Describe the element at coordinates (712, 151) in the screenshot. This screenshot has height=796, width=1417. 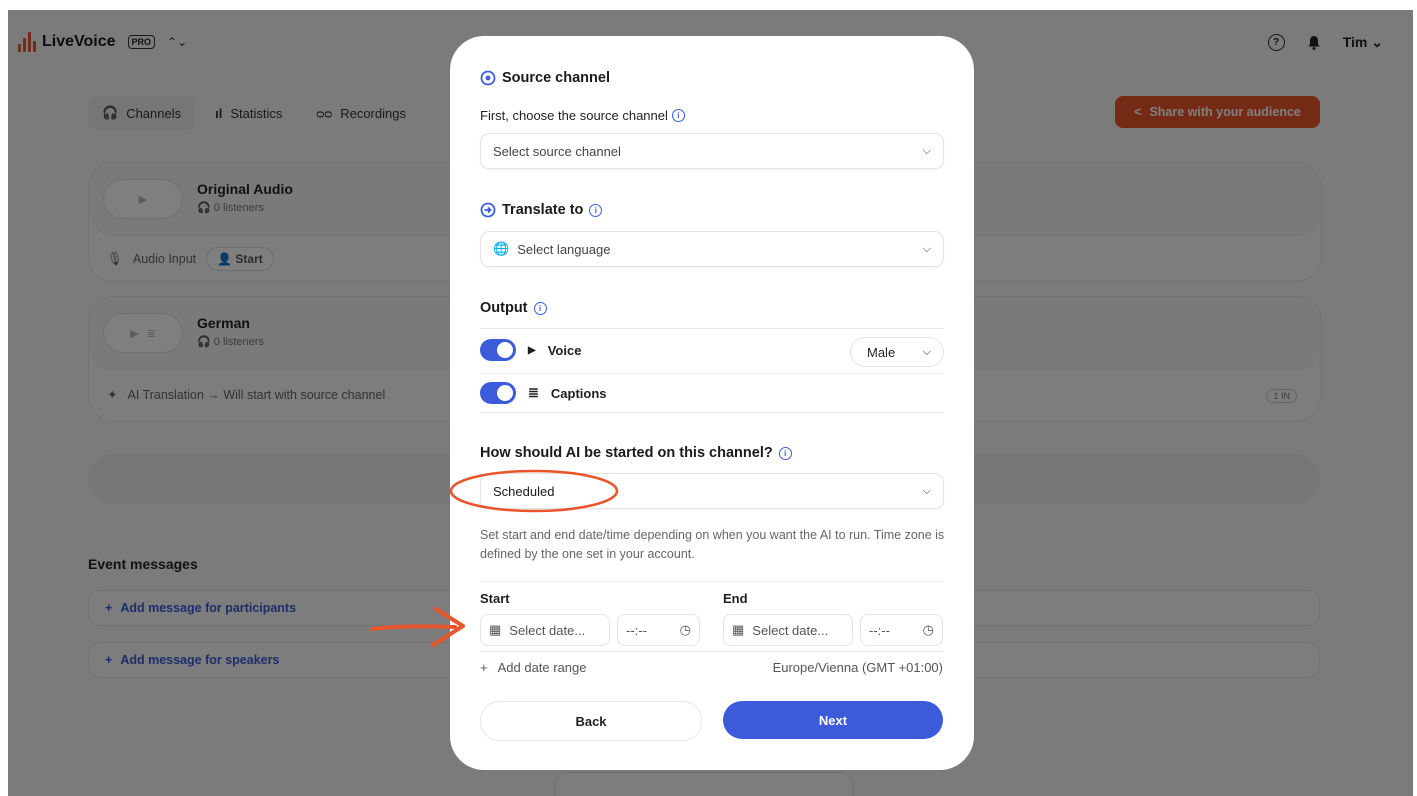
I see `source-channel-select: Select source channel ⌵` at that location.